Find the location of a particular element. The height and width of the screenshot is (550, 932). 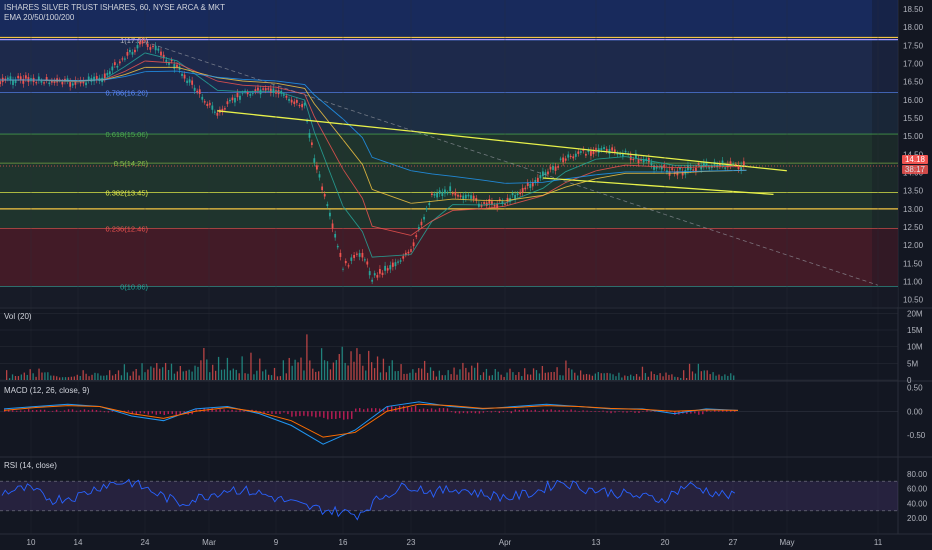

volume-pane-label: Vol (20) is located at coordinates (18, 316).